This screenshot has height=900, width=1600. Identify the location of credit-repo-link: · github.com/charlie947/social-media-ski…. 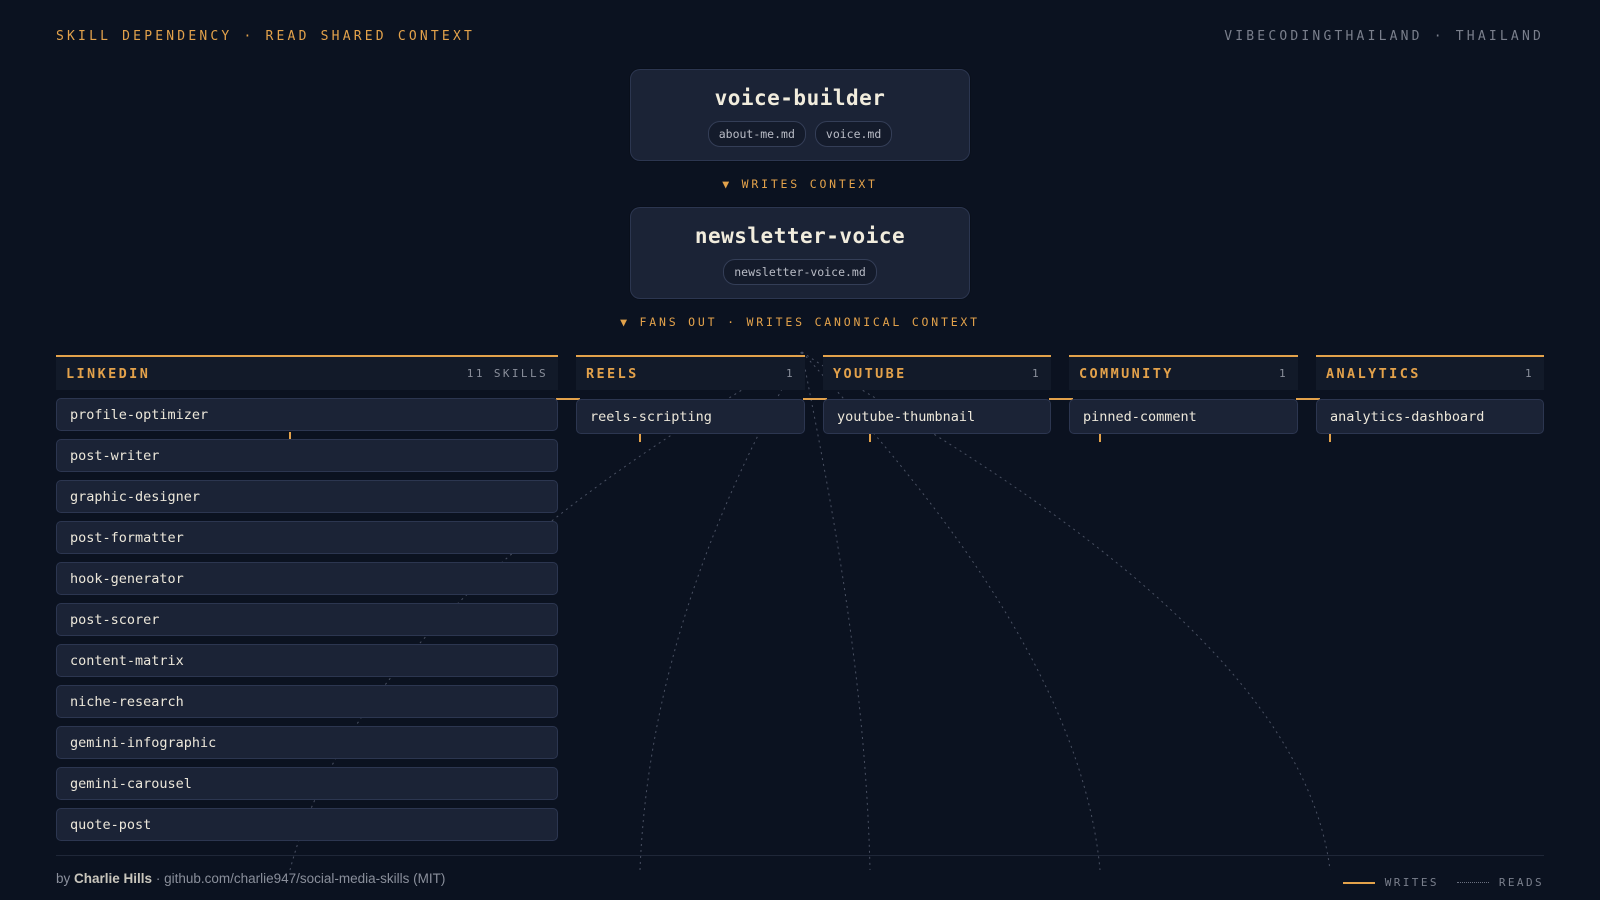
(301, 878).